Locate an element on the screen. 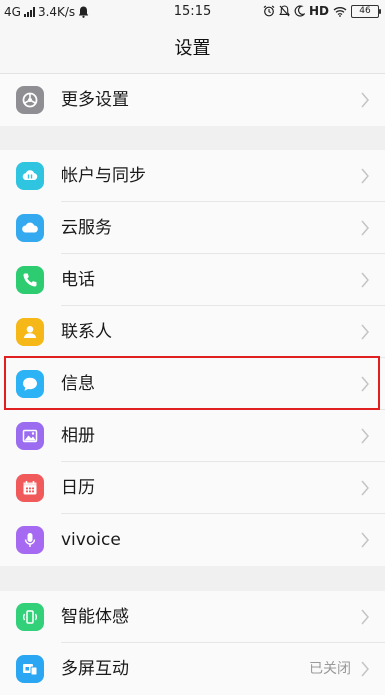 The height and width of the screenshot is (695, 385). settings-item-label: 联系人 is located at coordinates (86, 332).